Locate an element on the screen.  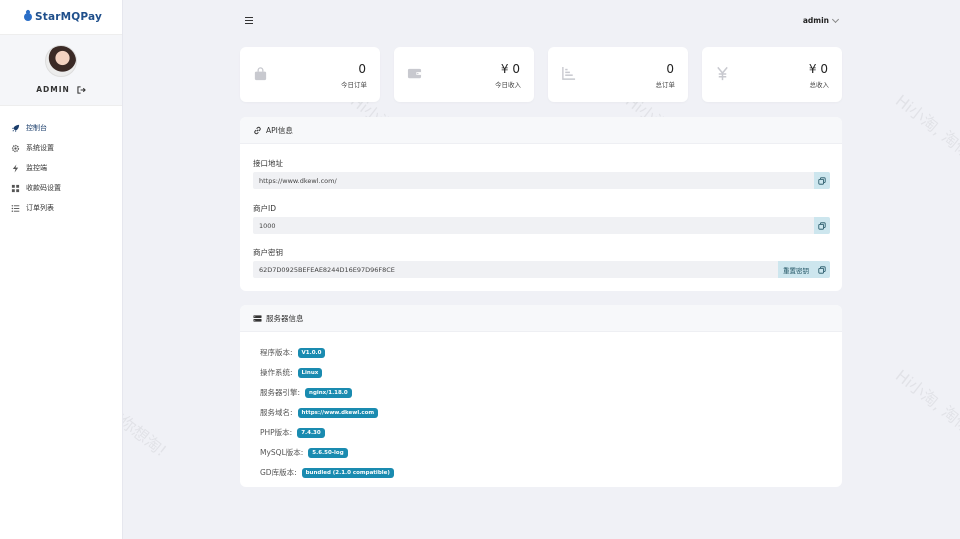
merchant-id-row is located at coordinates (541, 225).